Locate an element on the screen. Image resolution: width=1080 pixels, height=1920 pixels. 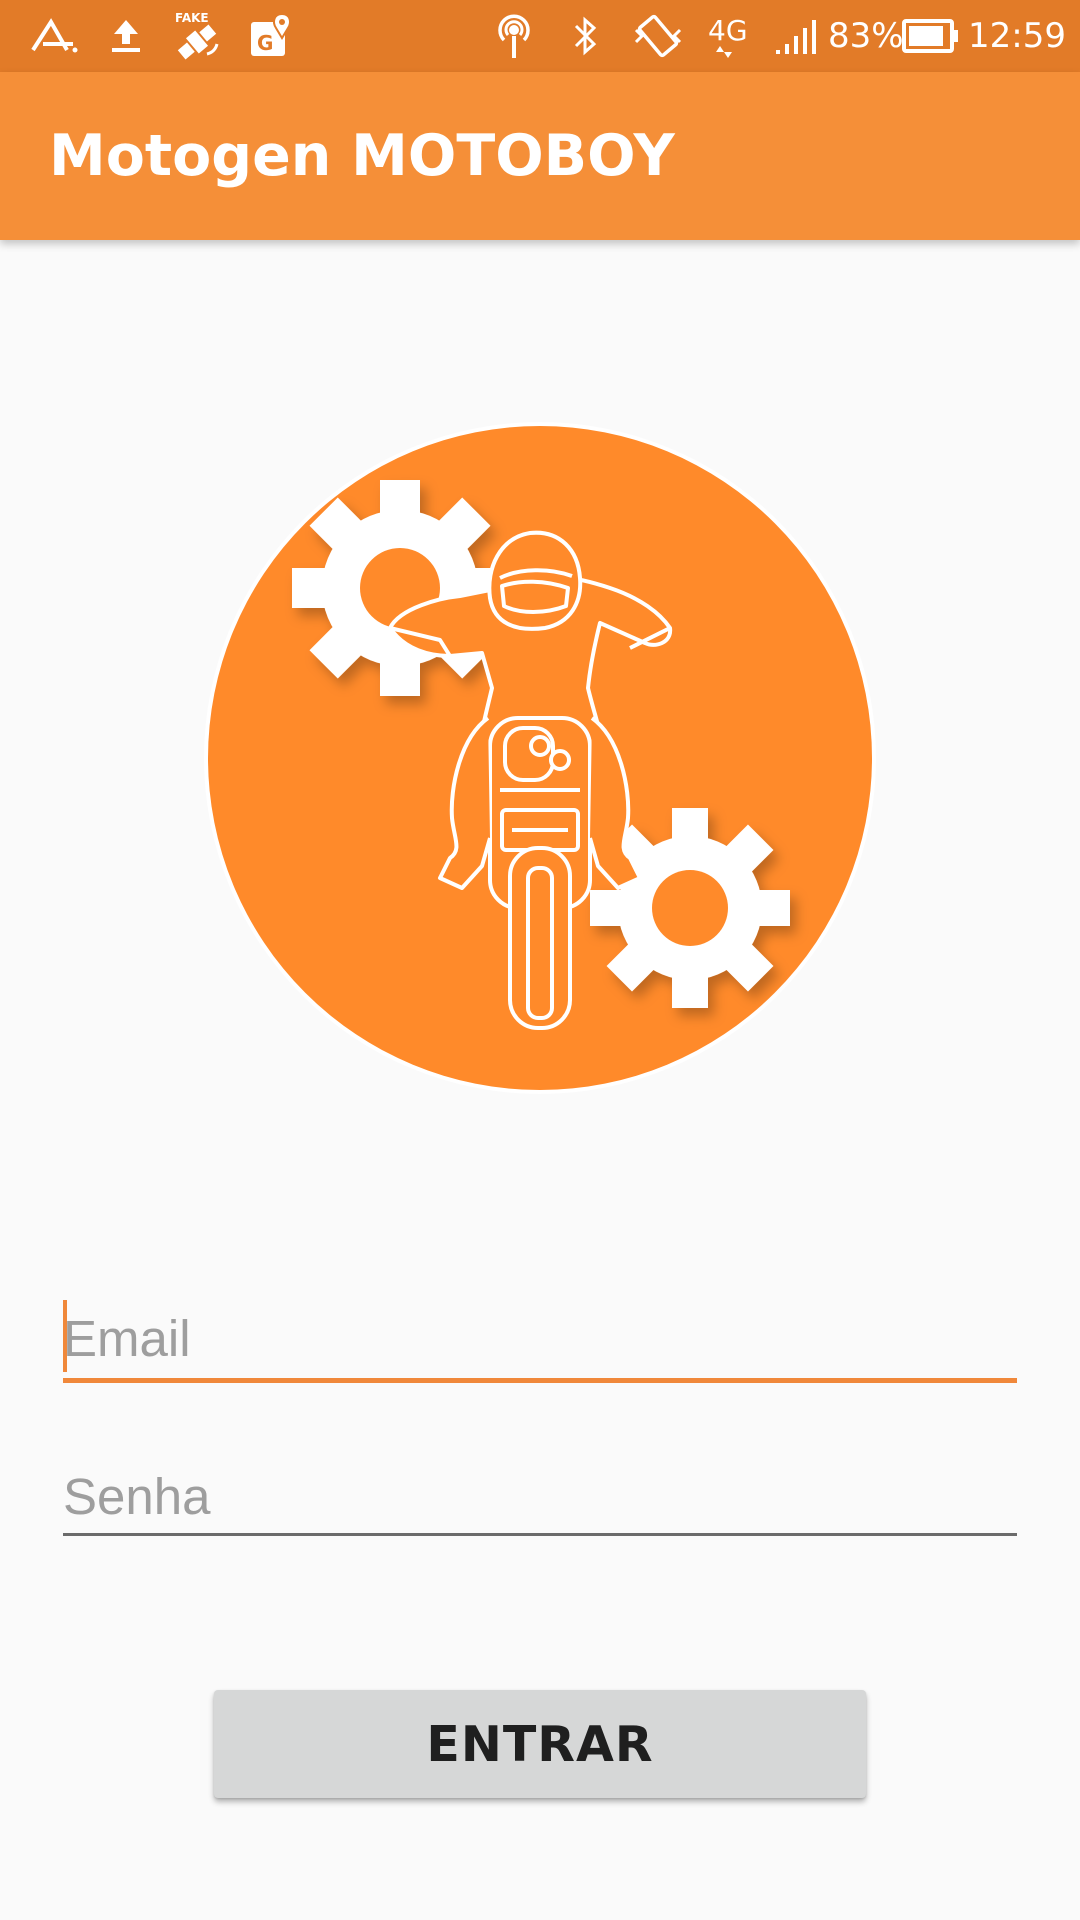
status-bar: FAKE G 4G 83% 12:59 is located at coordinates (540, 36).